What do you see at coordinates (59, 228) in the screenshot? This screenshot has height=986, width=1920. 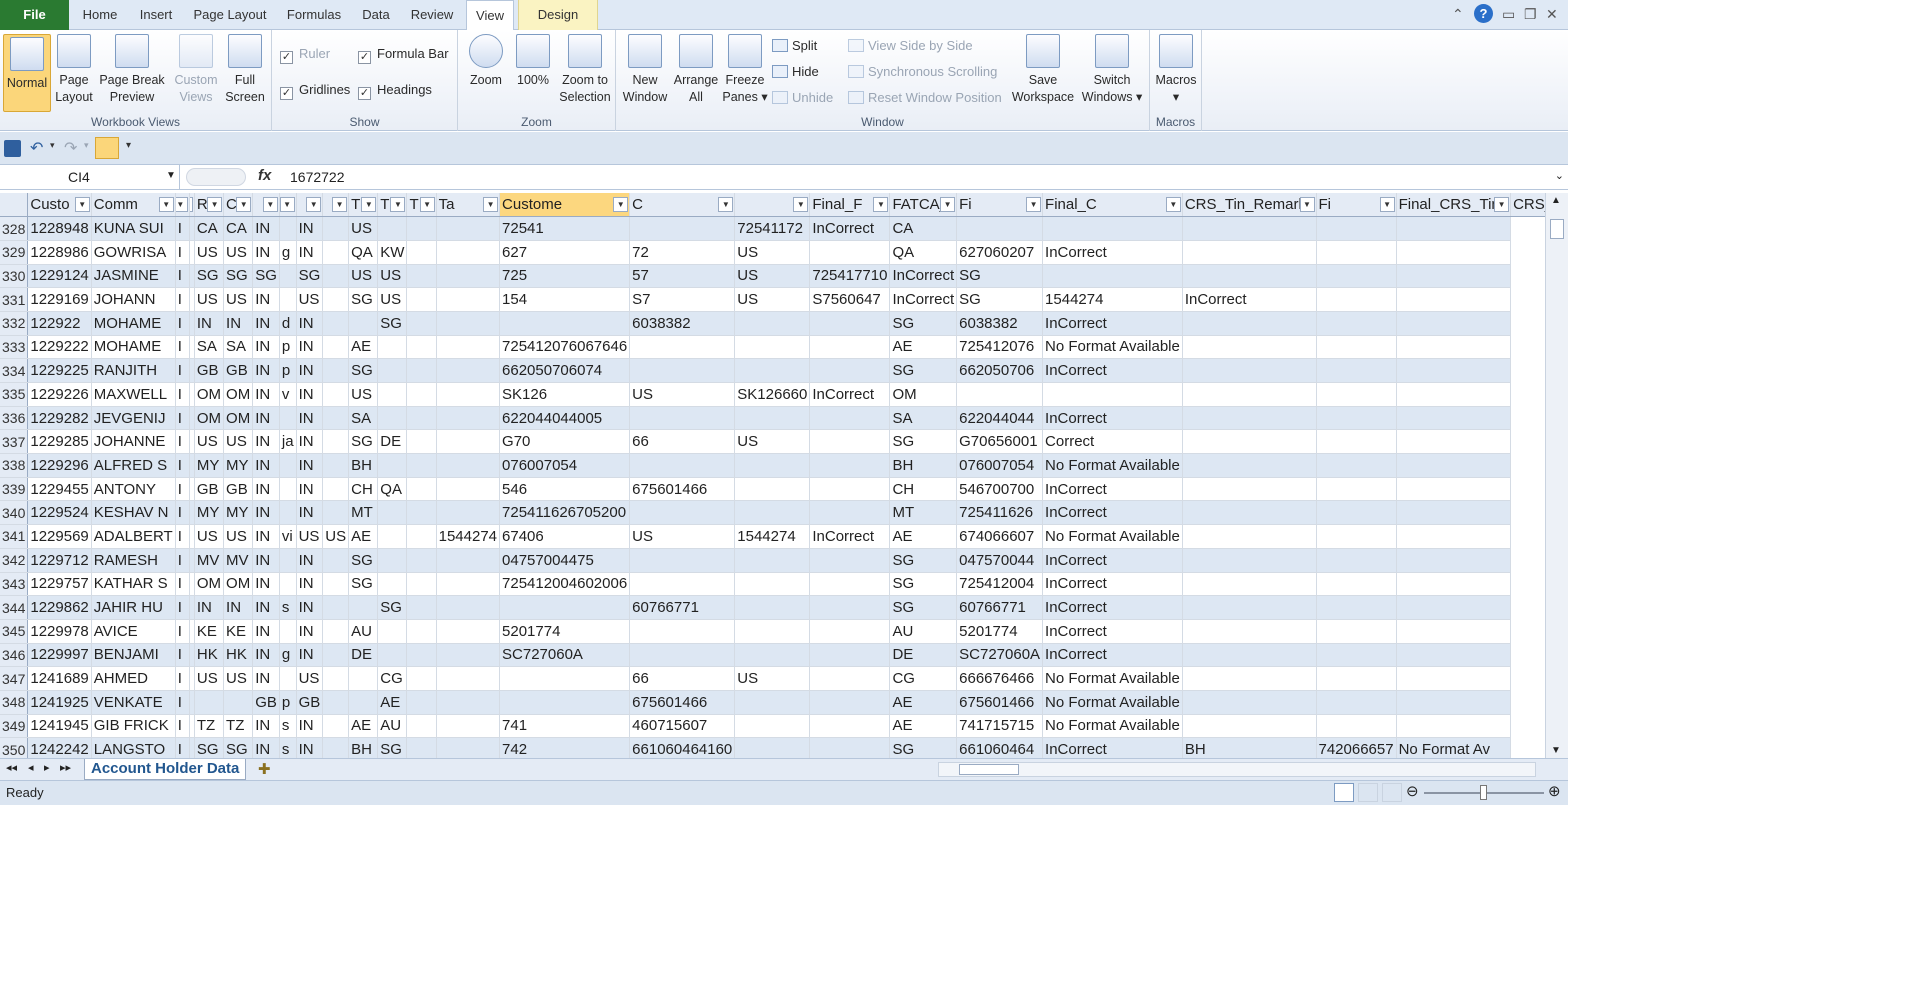 I see `table-cell: 1228948` at bounding box center [59, 228].